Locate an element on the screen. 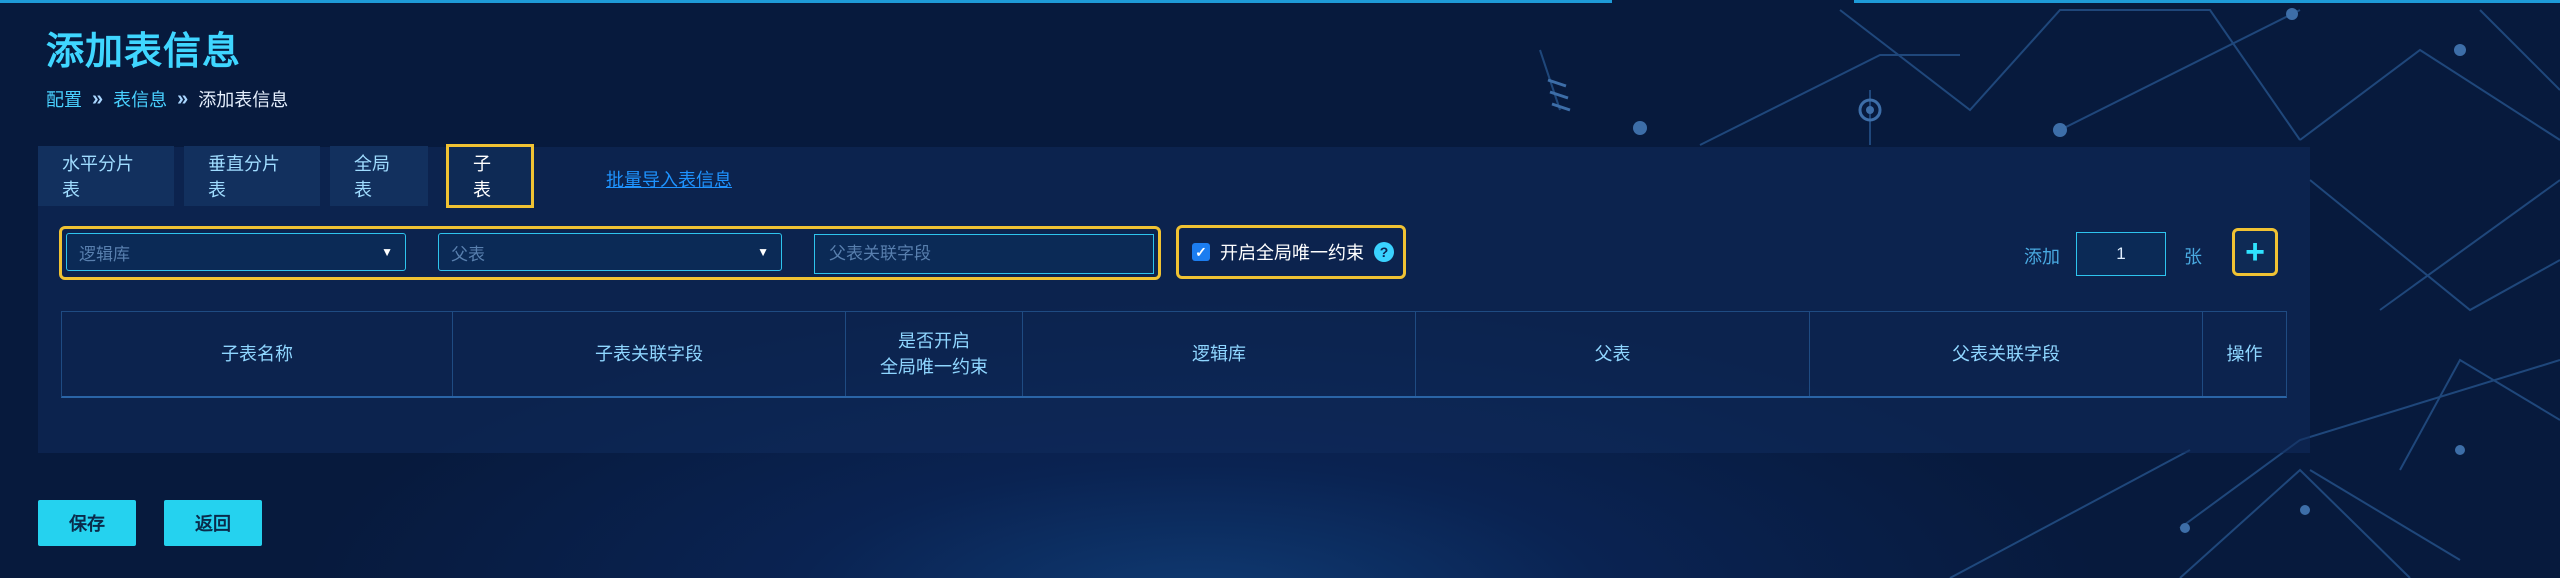 The height and width of the screenshot is (578, 2560). help-icon: ? is located at coordinates (1384, 252).